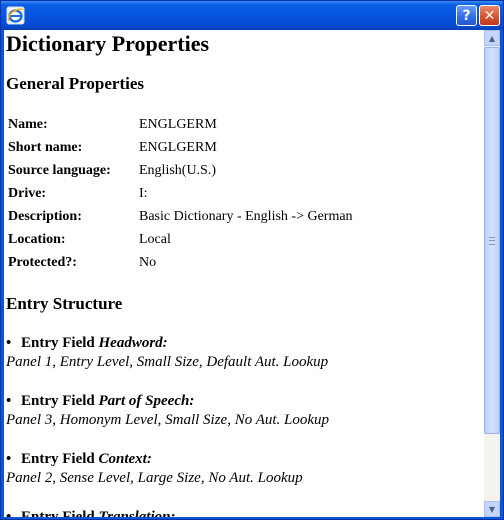  What do you see at coordinates (489, 15) in the screenshot?
I see `close-button: ✕` at bounding box center [489, 15].